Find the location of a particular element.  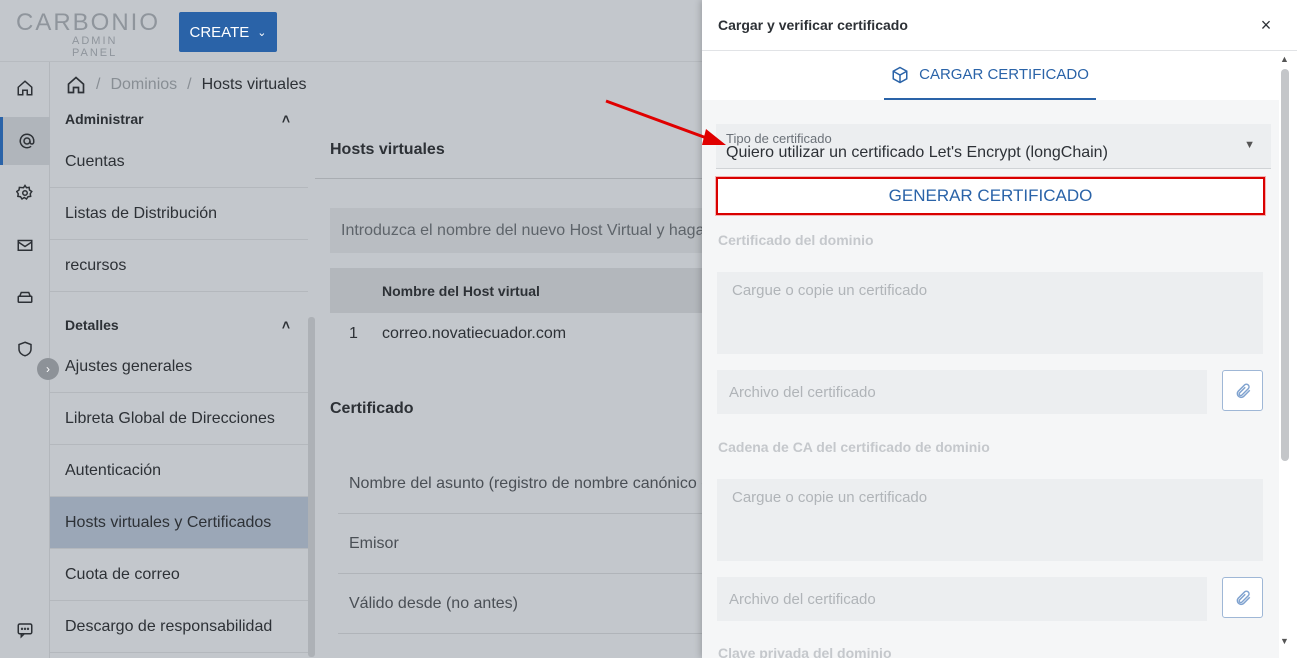

rail-storage is located at coordinates (25, 297).